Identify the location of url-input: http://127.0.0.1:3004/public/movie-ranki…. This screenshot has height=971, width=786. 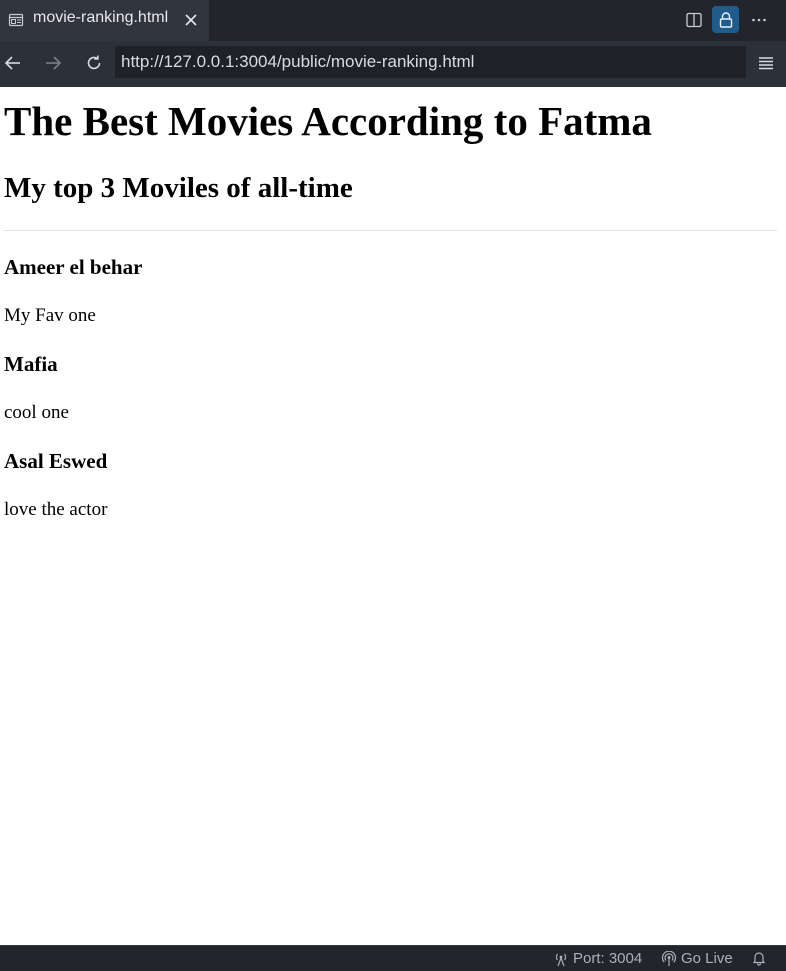
(430, 62).